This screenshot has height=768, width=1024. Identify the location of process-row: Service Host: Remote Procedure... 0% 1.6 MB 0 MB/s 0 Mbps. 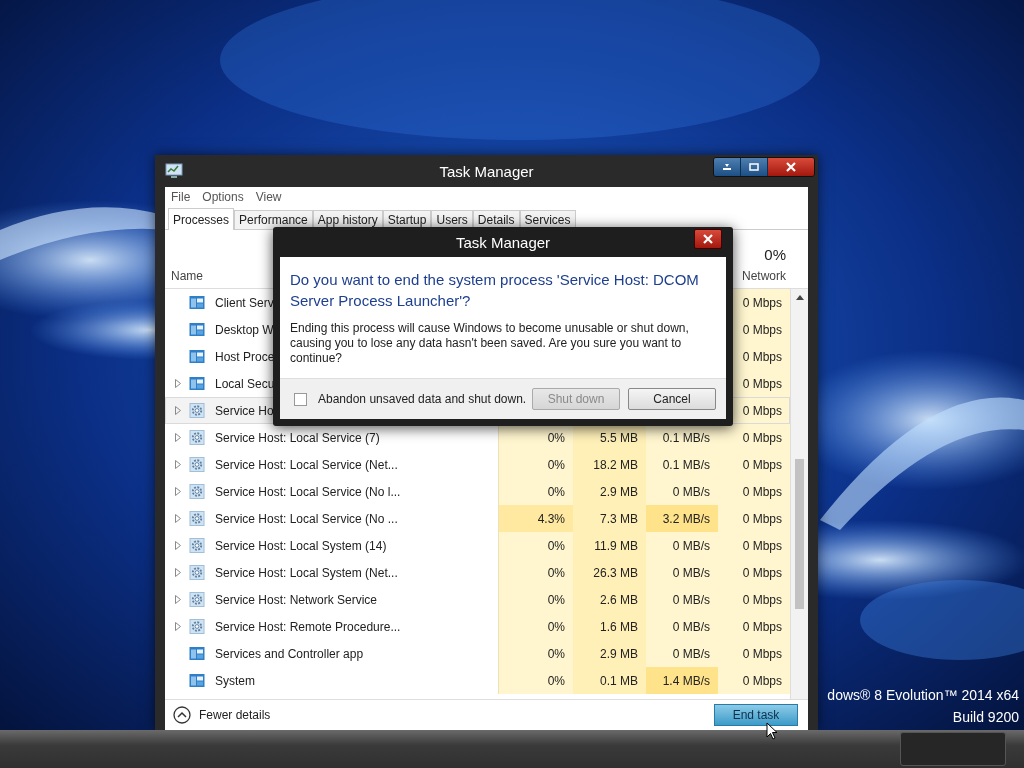
(477, 626).